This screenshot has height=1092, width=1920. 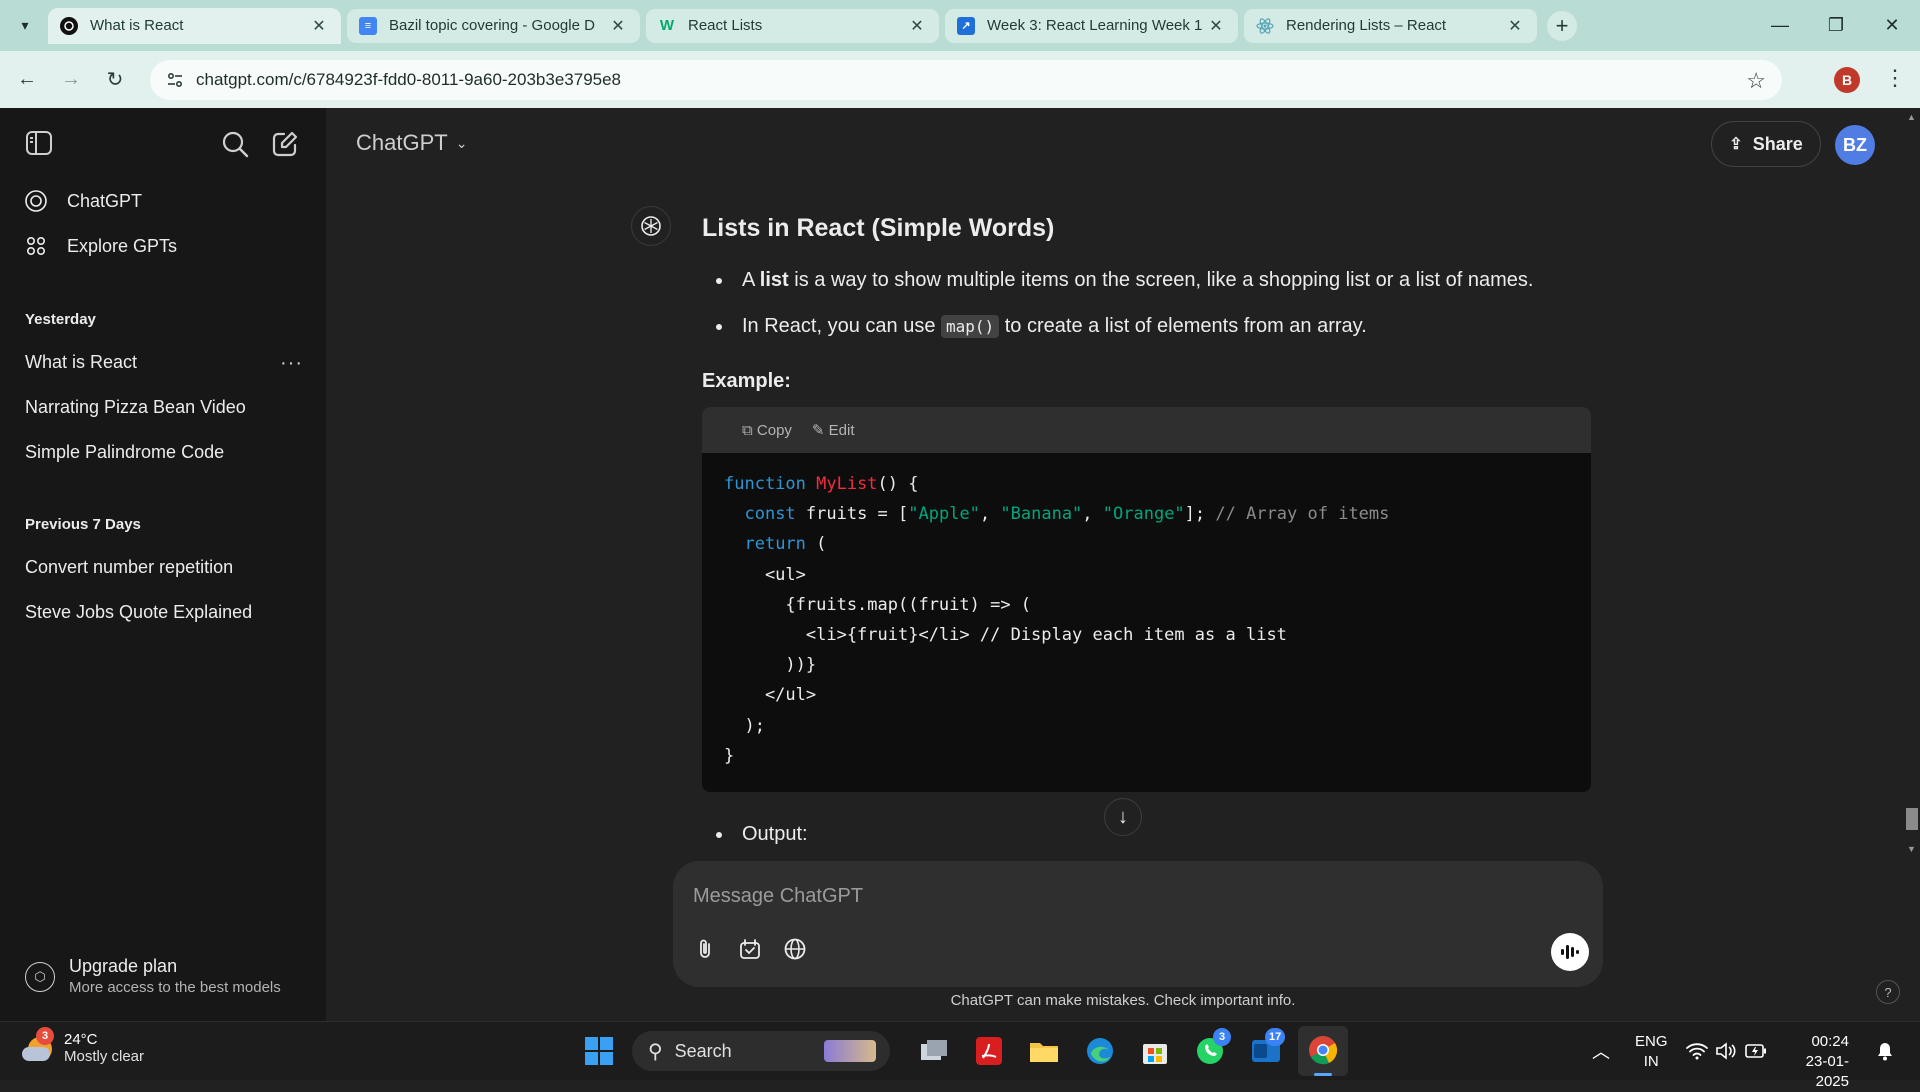 I want to click on inline-code: map(), so click(x=970, y=326).